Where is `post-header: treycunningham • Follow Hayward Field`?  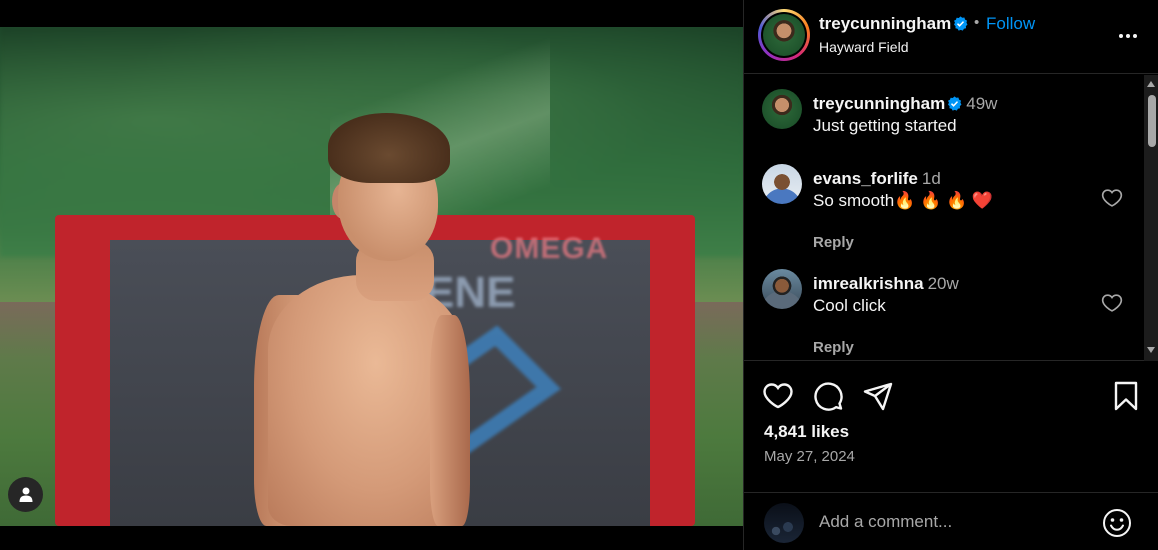
post-header: treycunningham • Follow Hayward Field is located at coordinates (951, 37).